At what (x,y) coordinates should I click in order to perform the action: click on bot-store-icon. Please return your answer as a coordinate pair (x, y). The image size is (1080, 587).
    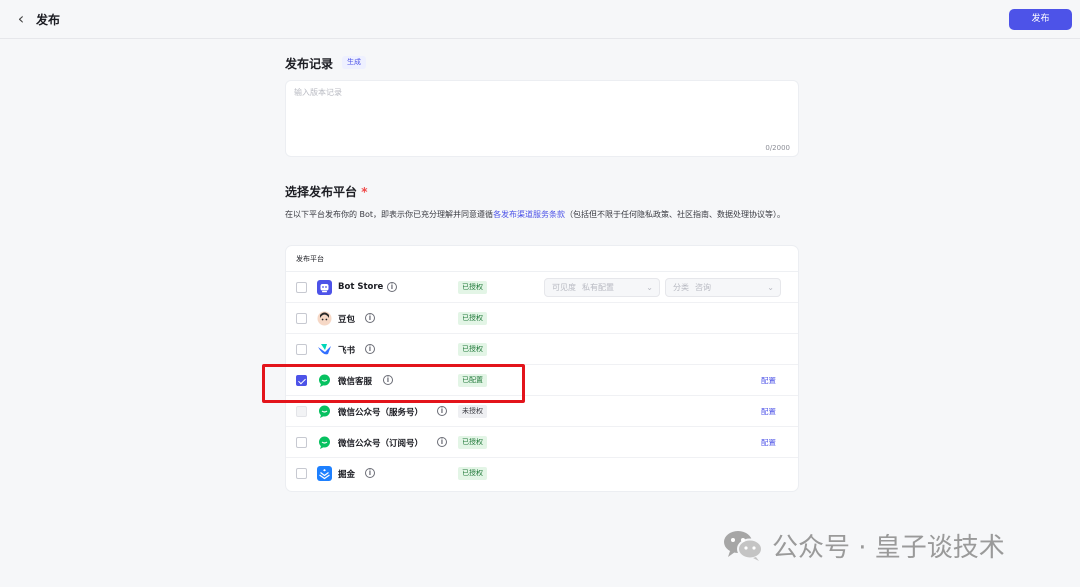
    Looking at the image, I should click on (324, 287).